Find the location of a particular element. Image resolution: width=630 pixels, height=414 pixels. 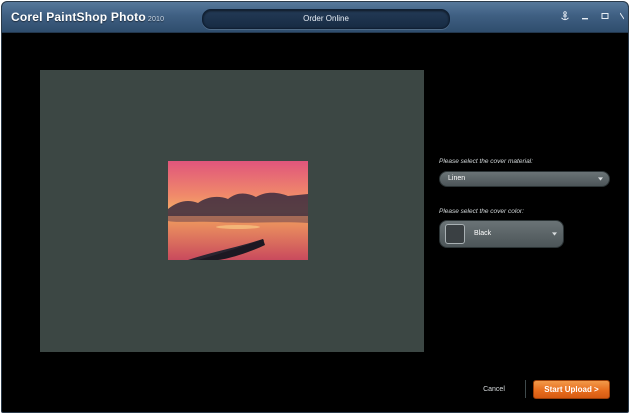

close-icon is located at coordinates (622, 16).